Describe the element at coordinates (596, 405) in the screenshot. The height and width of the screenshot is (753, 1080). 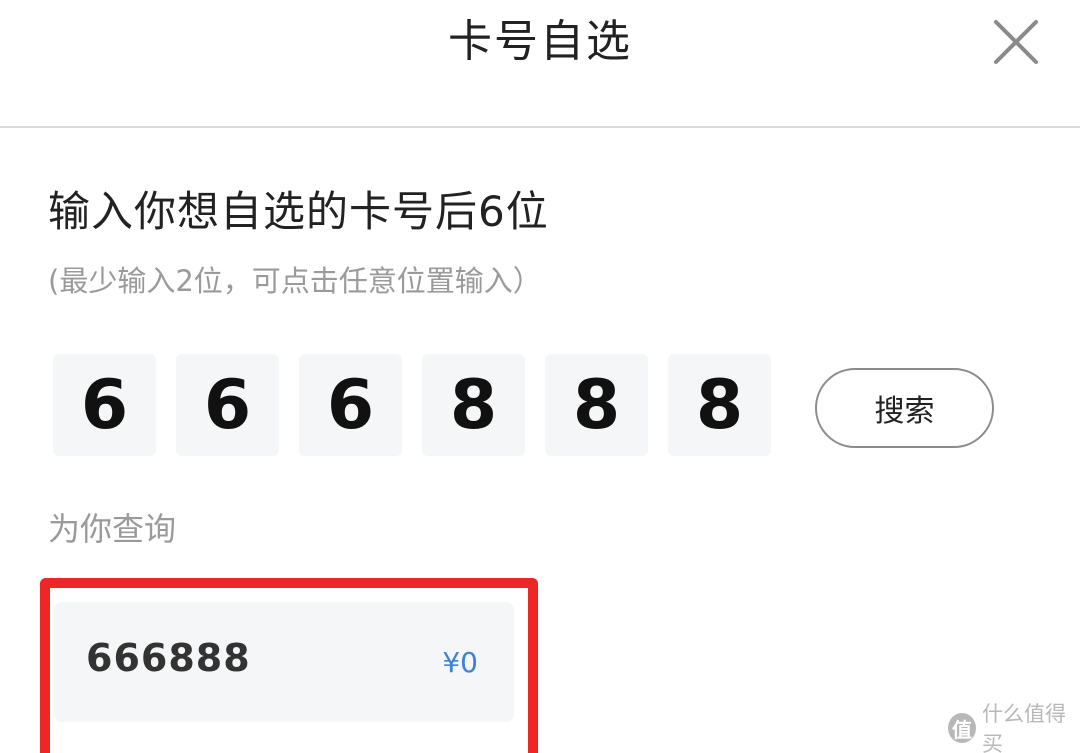
I see `digit-input-5: 8` at that location.